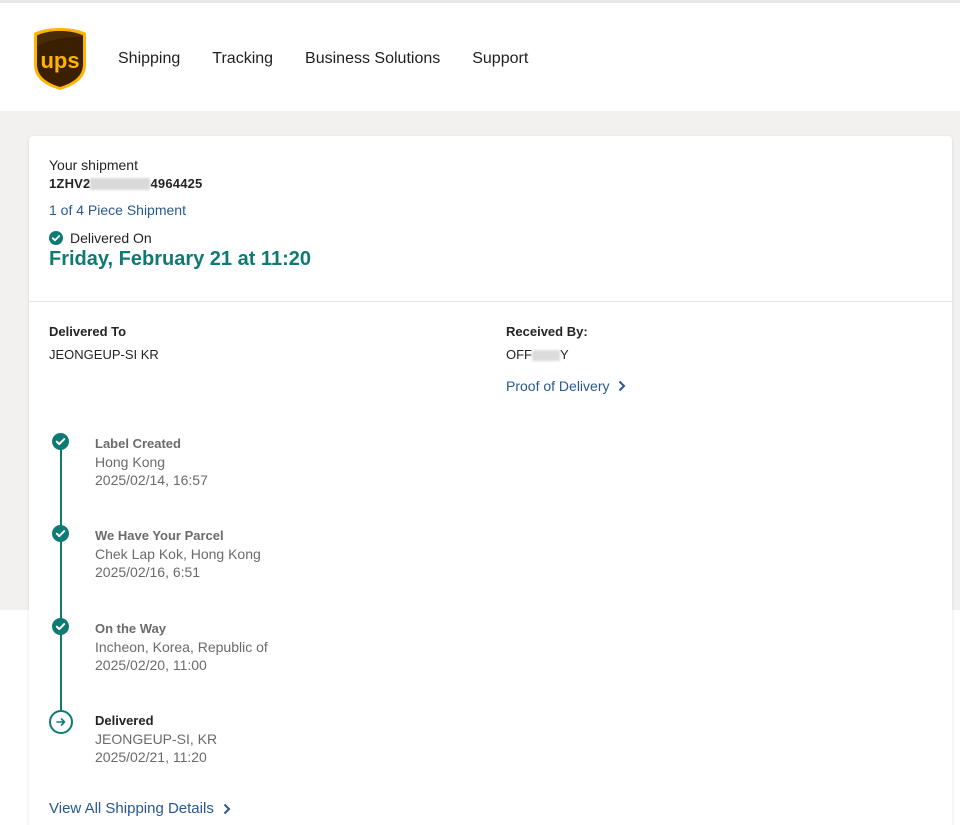  I want to click on event-time: 2025/02/20, 11:00, so click(151, 665).